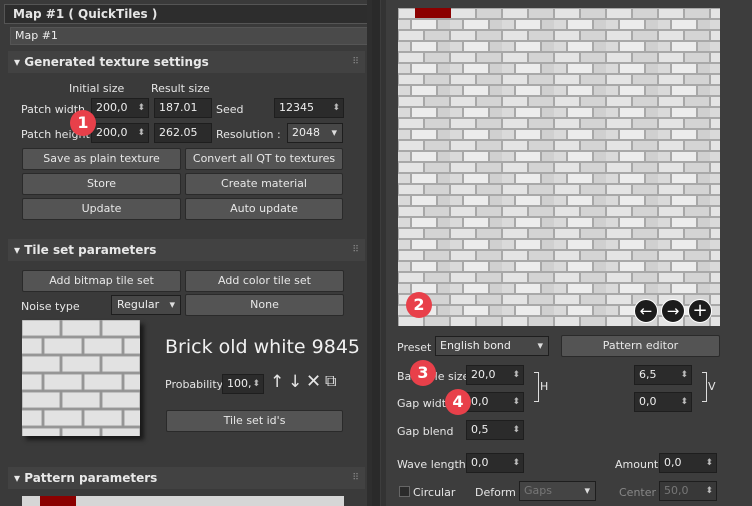 The width and height of the screenshot is (752, 506). Describe the element at coordinates (423, 373) in the screenshot. I see `callout-badge-3: 3` at that location.